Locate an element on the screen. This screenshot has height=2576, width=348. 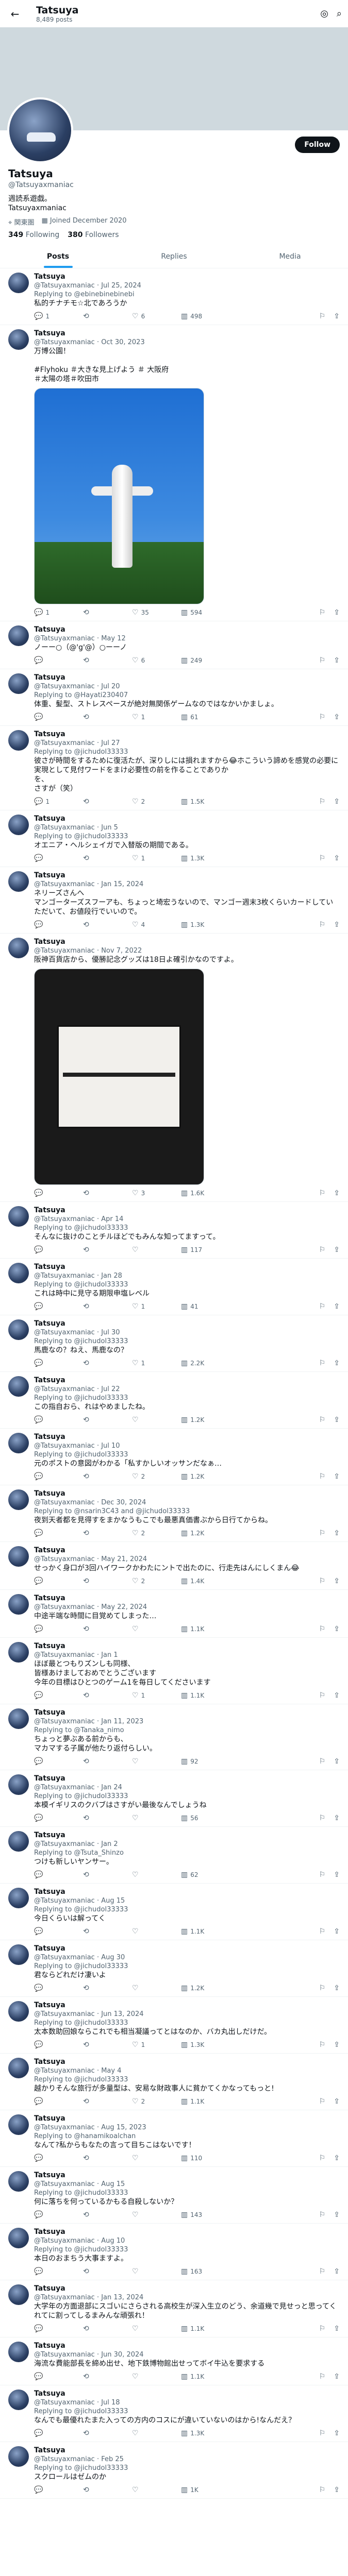
tweet-handle-date: @Tatsuyaxmaniac · Oct 30, 2023 is located at coordinates (89, 342).